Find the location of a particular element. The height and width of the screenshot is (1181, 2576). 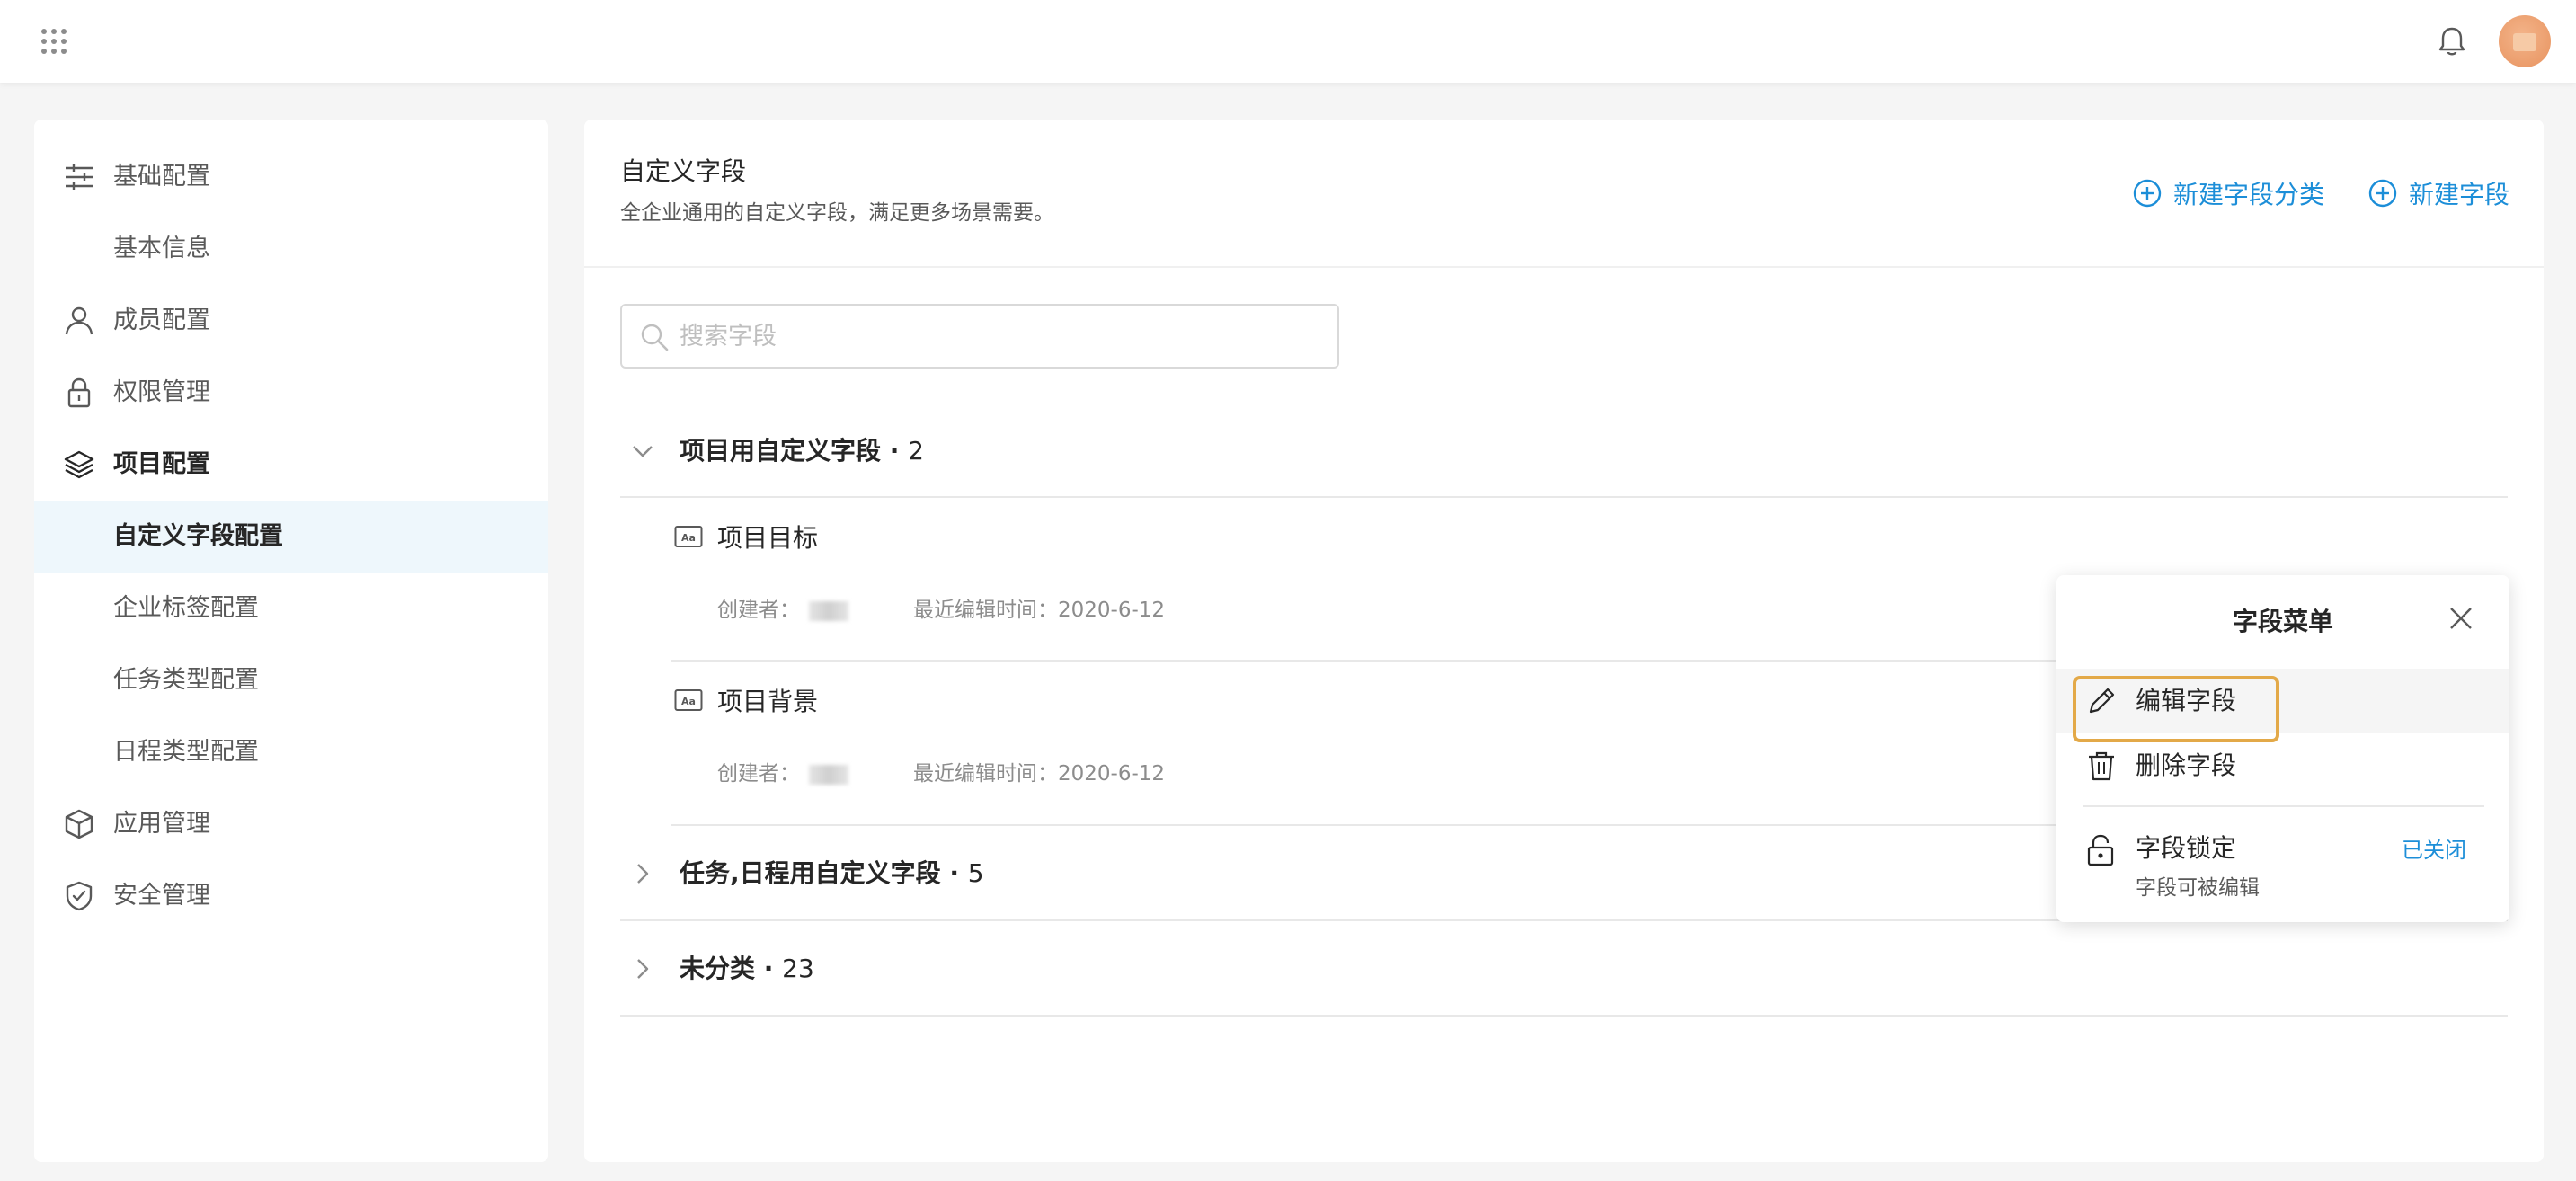

field-name: 项目背景 is located at coordinates (768, 701).